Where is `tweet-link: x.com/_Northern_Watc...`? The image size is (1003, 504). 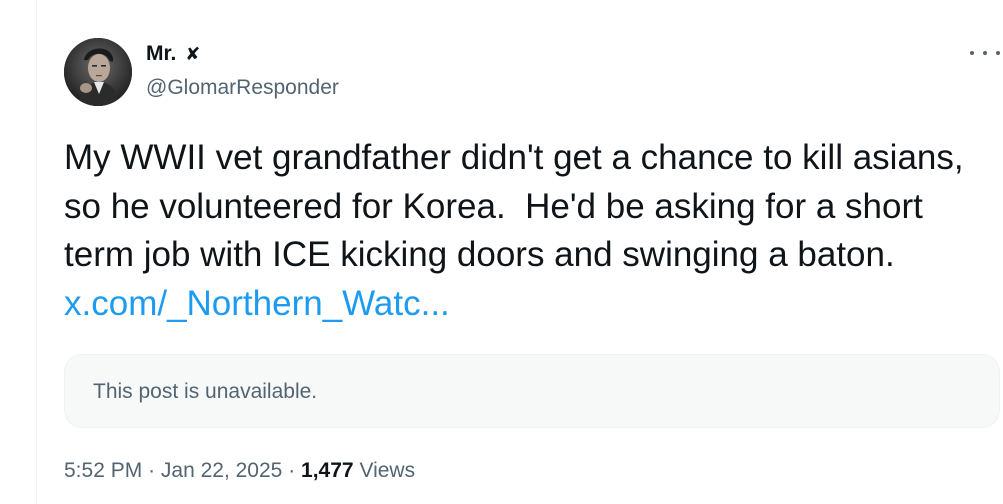 tweet-link: x.com/_Northern_Watc... is located at coordinates (257, 303).